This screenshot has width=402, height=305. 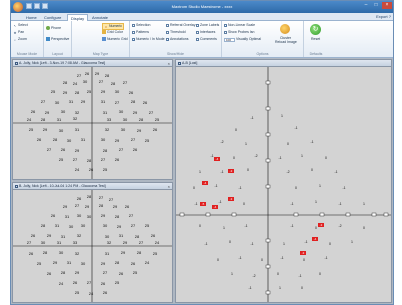 What do you see at coordinates (148, 39) in the screenshot?
I see `numeric-values-checkbox: ✓Numeric / In Mode` at bounding box center [148, 39].